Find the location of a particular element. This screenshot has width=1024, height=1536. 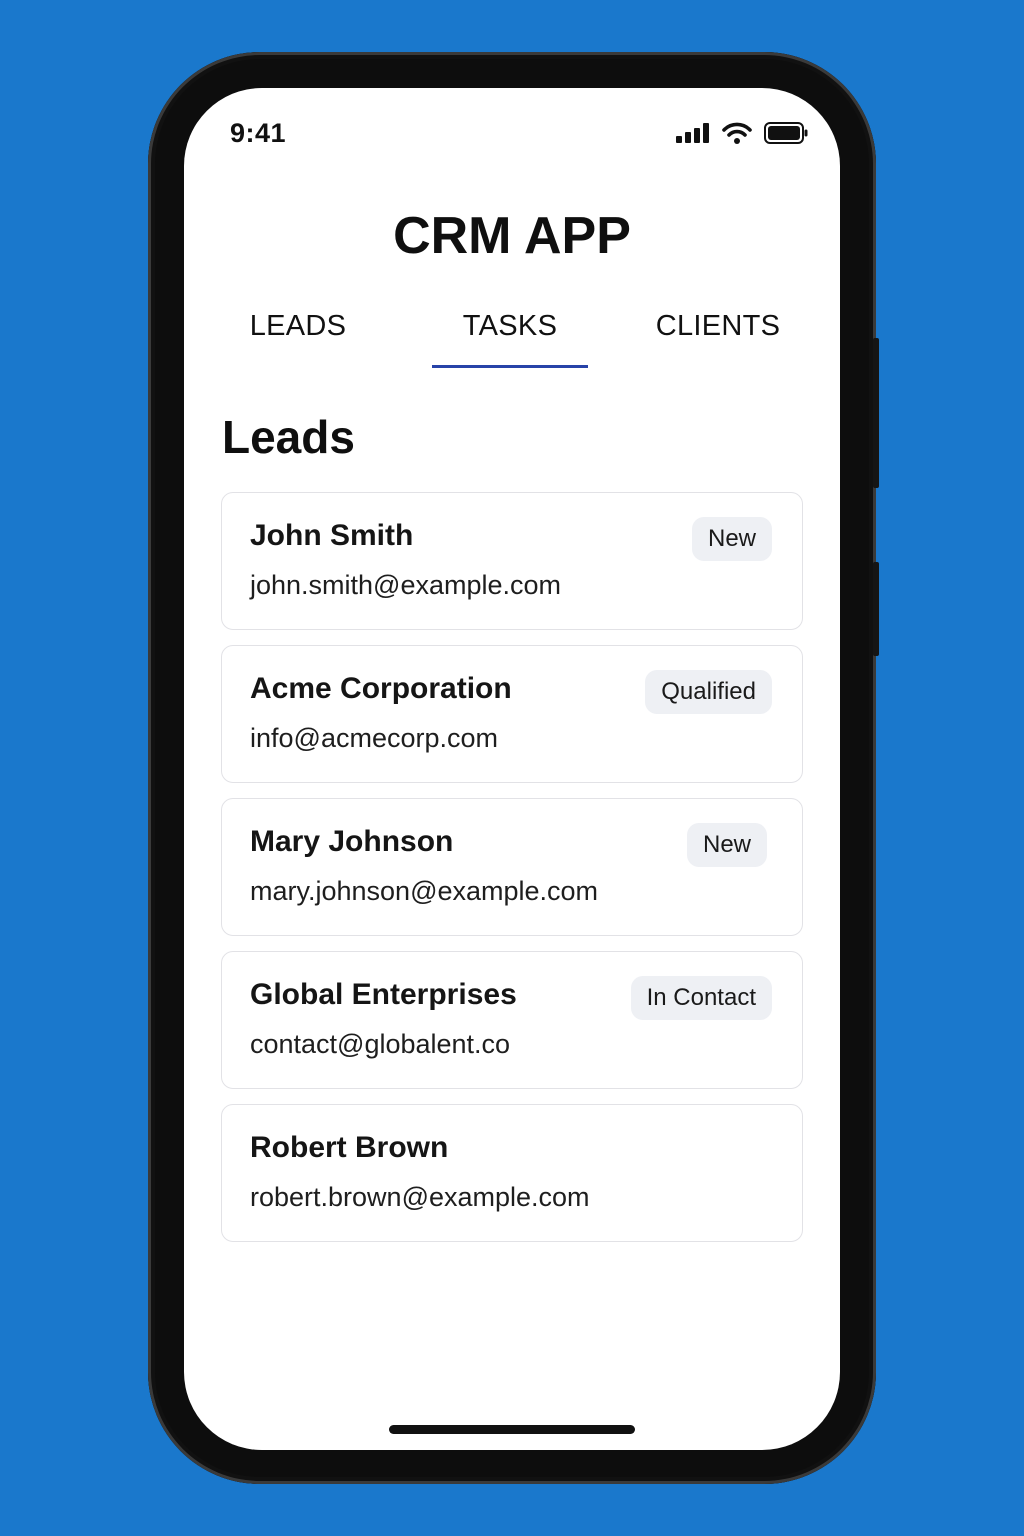

home-indicator is located at coordinates (512, 1429).